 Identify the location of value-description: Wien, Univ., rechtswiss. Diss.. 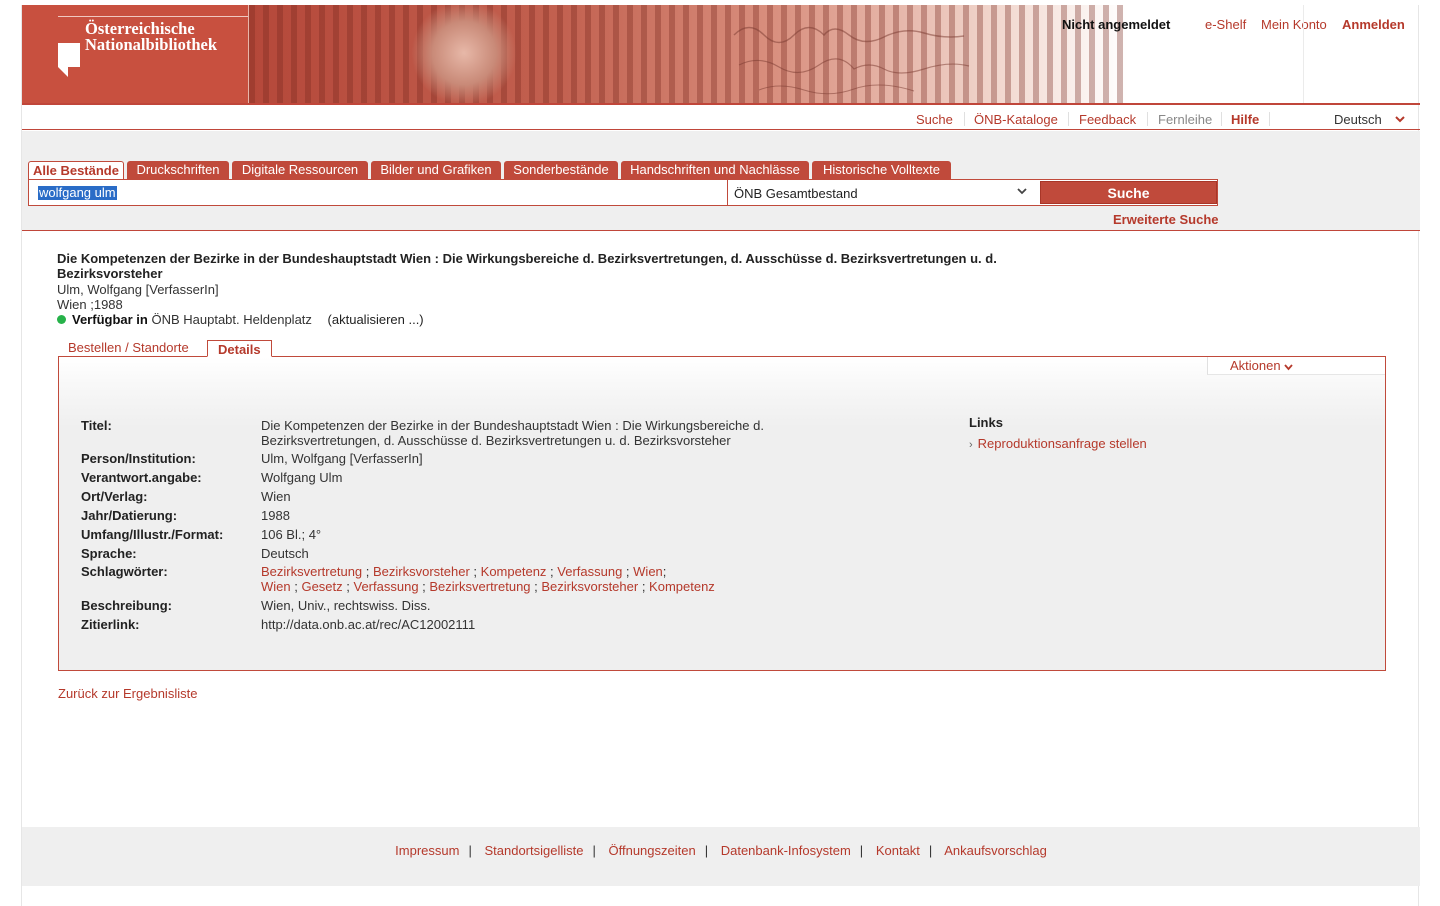
(346, 605).